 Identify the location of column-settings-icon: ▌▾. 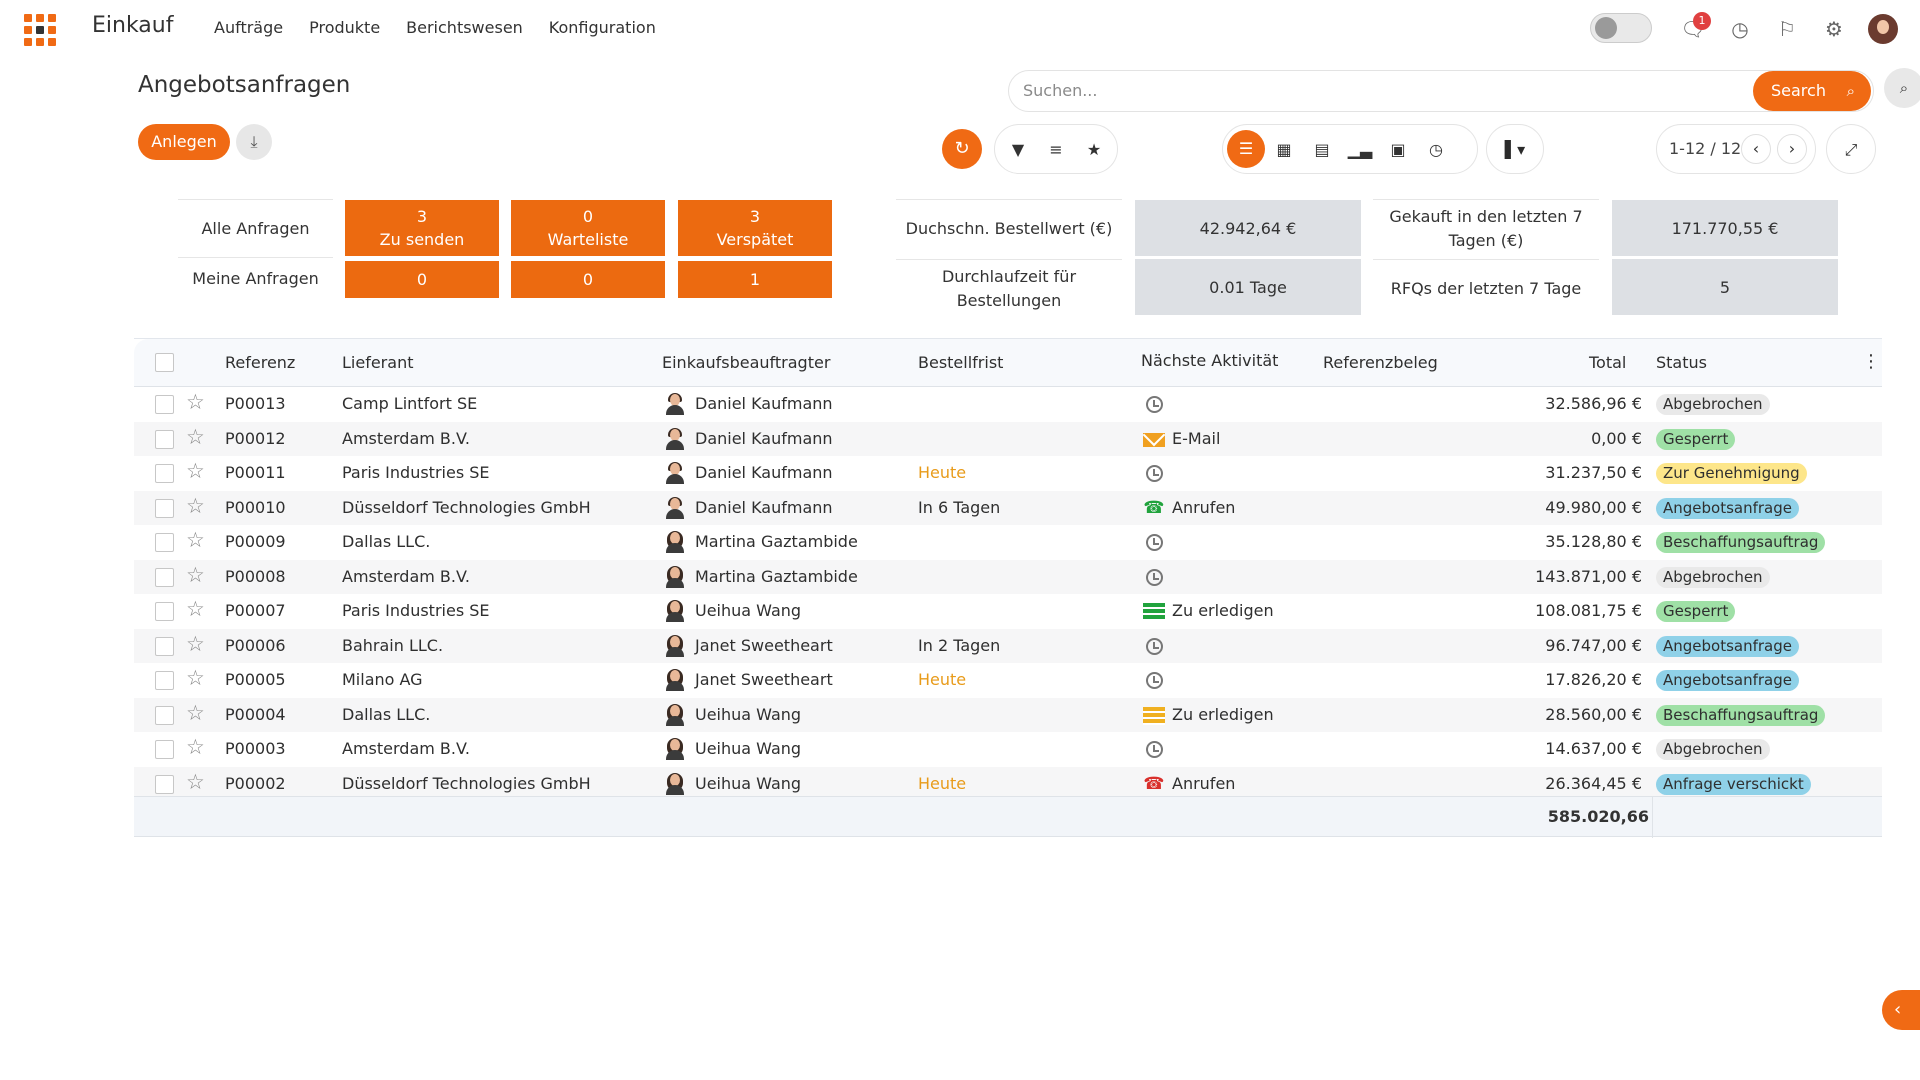
(1515, 149).